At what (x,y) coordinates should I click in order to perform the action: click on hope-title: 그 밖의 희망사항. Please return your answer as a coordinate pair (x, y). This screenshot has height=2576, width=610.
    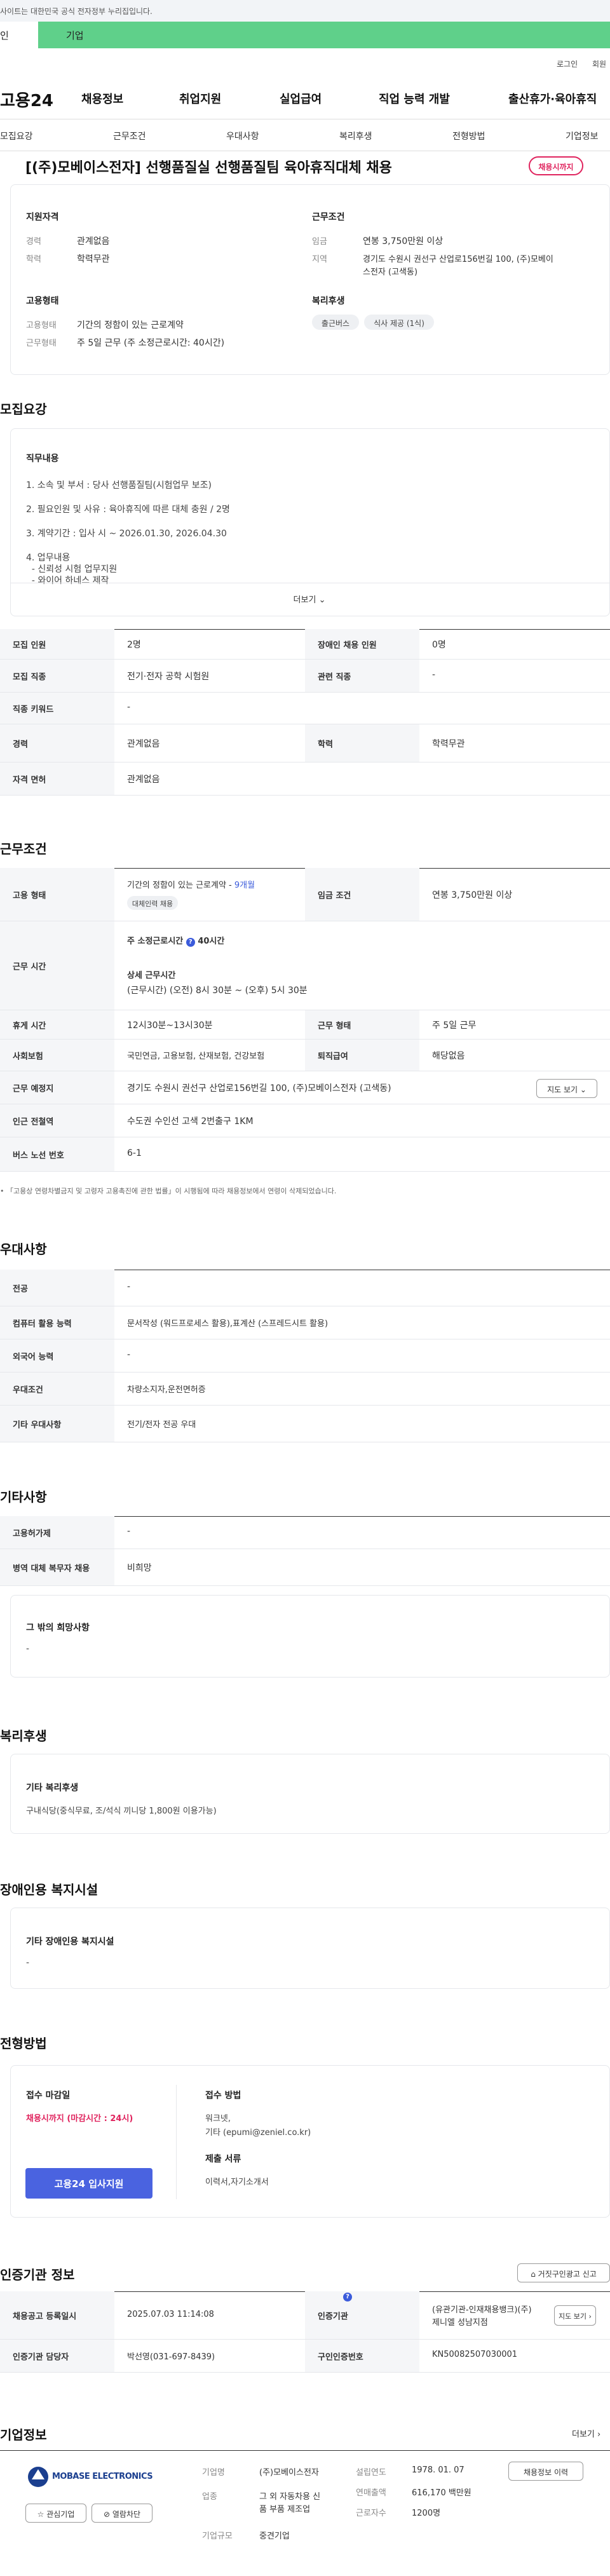
    Looking at the image, I should click on (58, 1628).